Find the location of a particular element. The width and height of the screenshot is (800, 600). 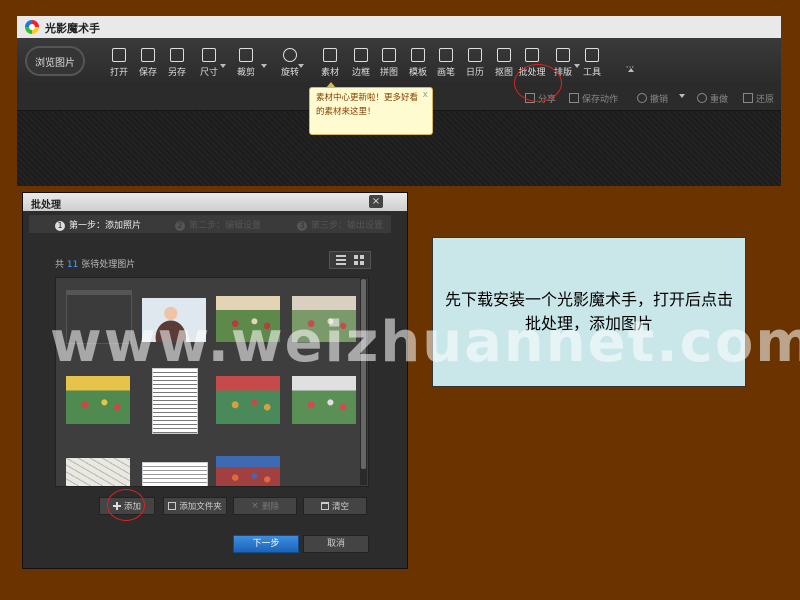

step-3-number: 3 is located at coordinates (302, 226).